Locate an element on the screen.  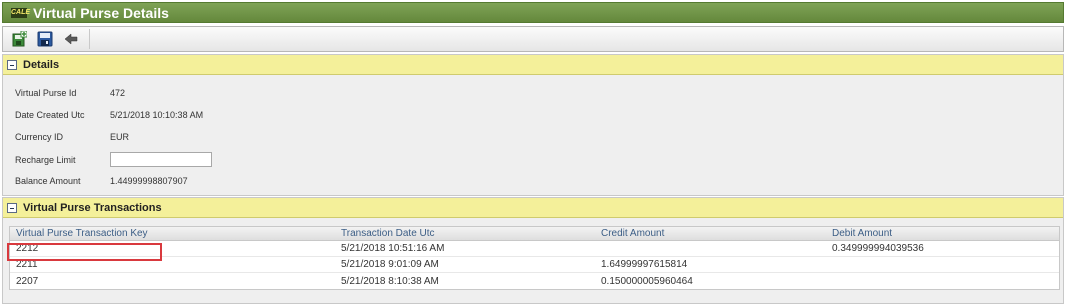
cell-key: 2207 is located at coordinates (27, 281).